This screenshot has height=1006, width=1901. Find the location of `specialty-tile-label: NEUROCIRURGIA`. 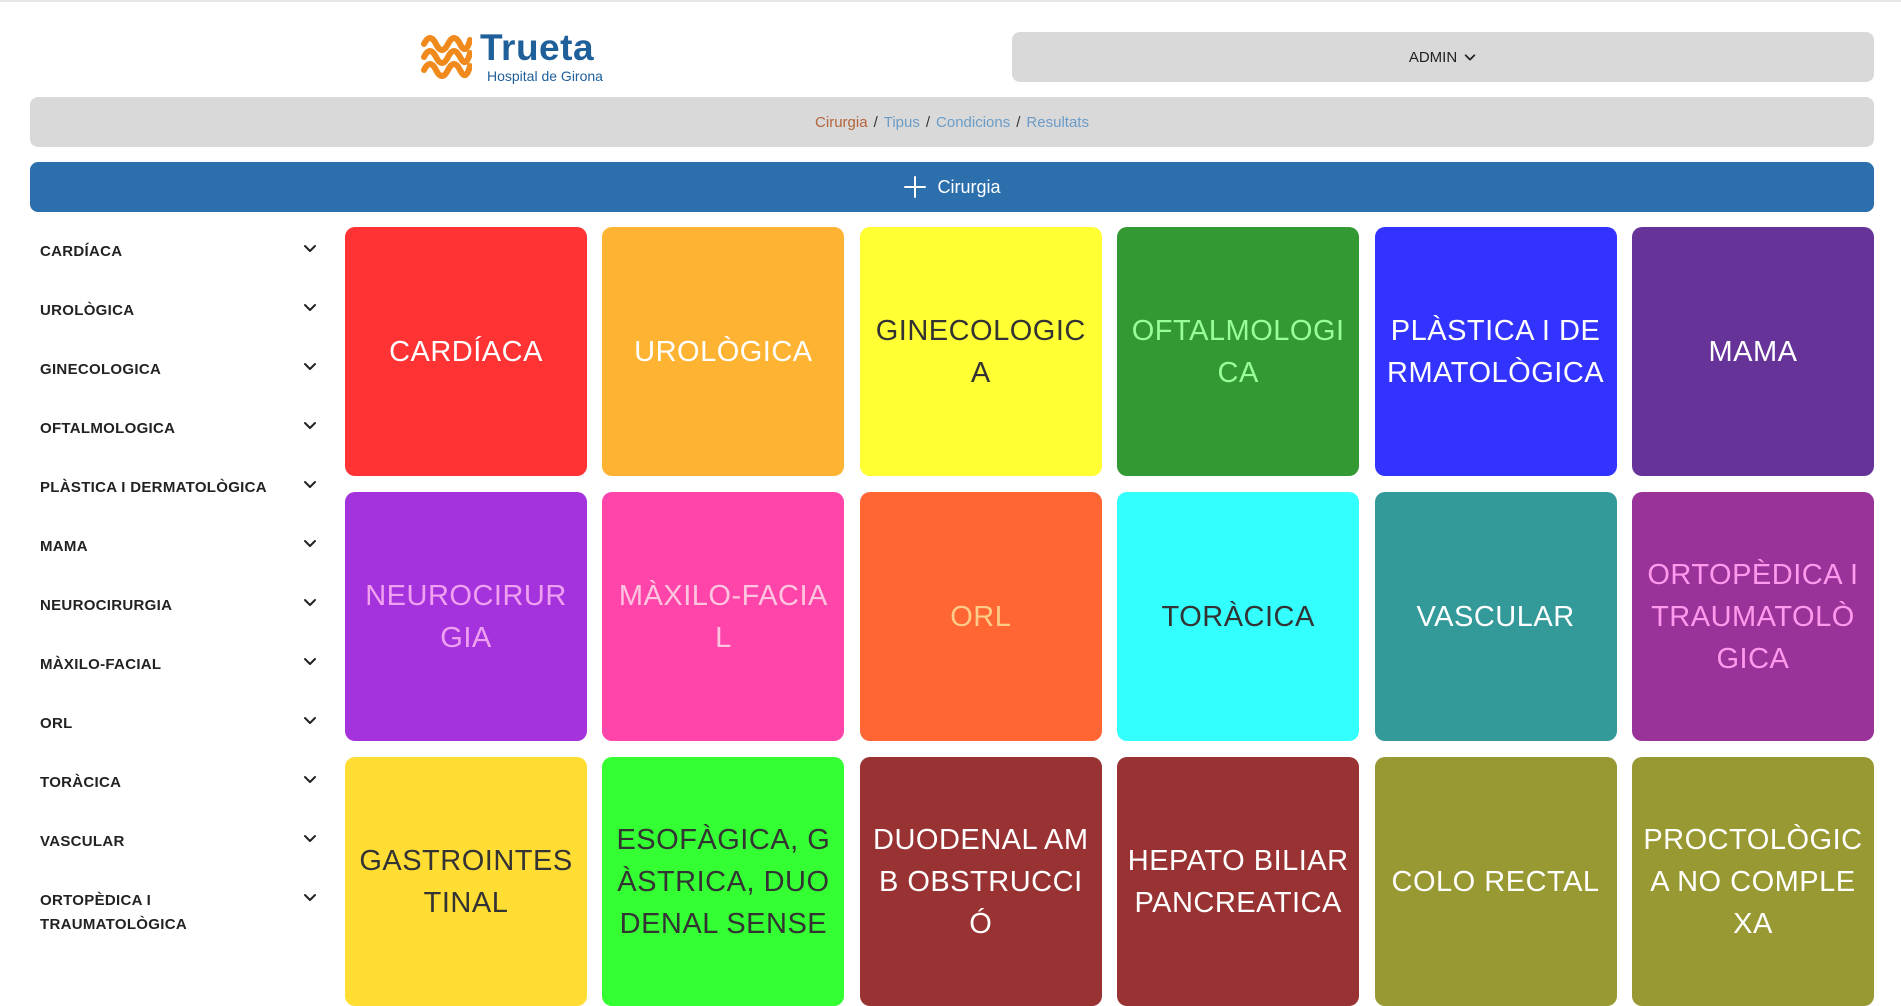

specialty-tile-label: NEUROCIRURGIA is located at coordinates (466, 616).